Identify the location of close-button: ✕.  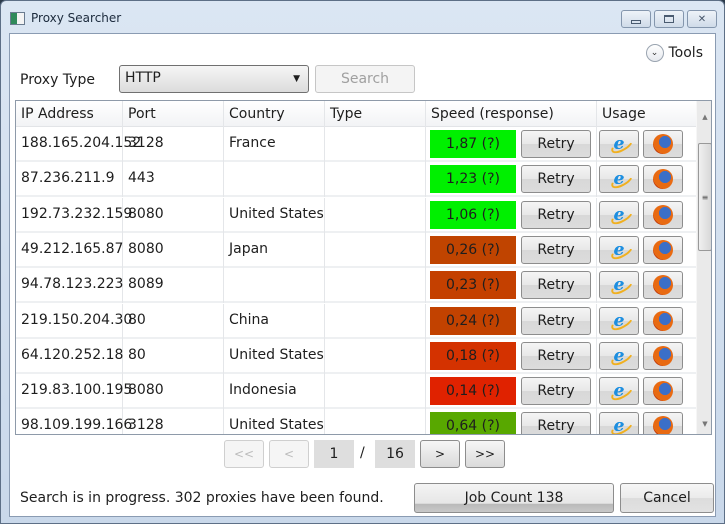
(702, 19).